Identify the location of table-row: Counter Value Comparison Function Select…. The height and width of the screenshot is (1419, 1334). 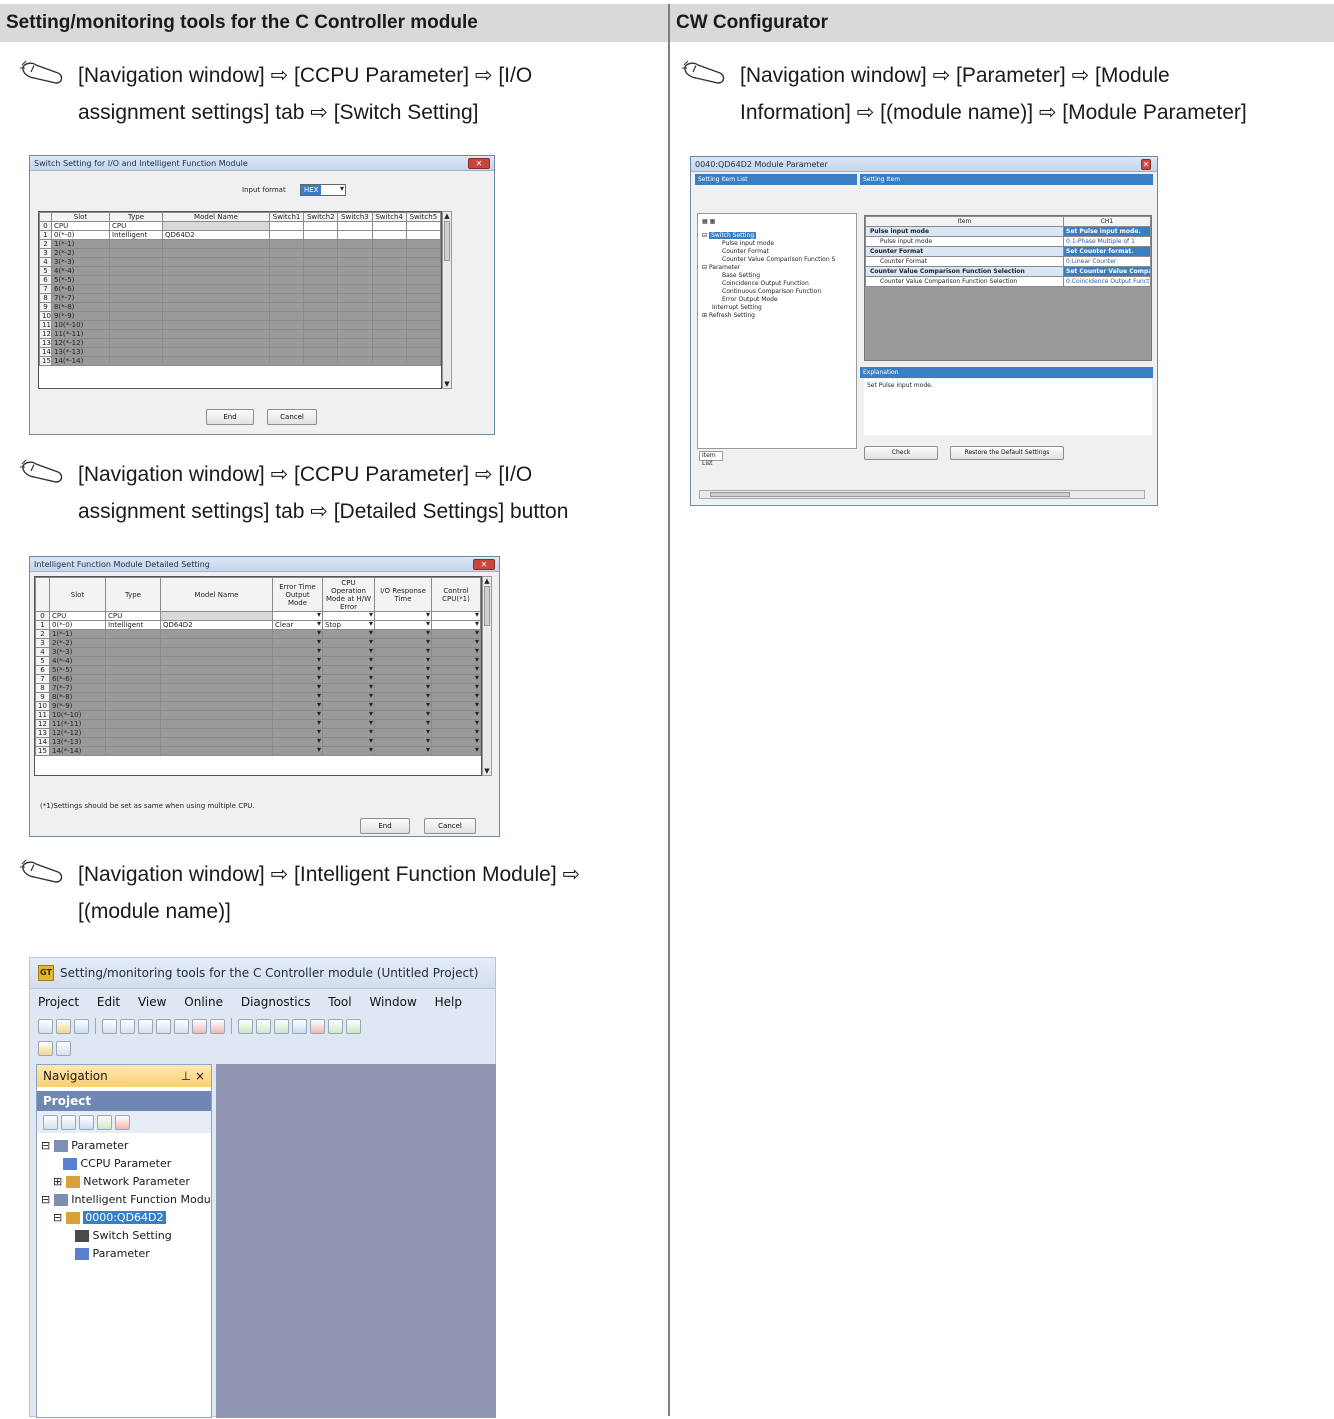
(1008, 271).